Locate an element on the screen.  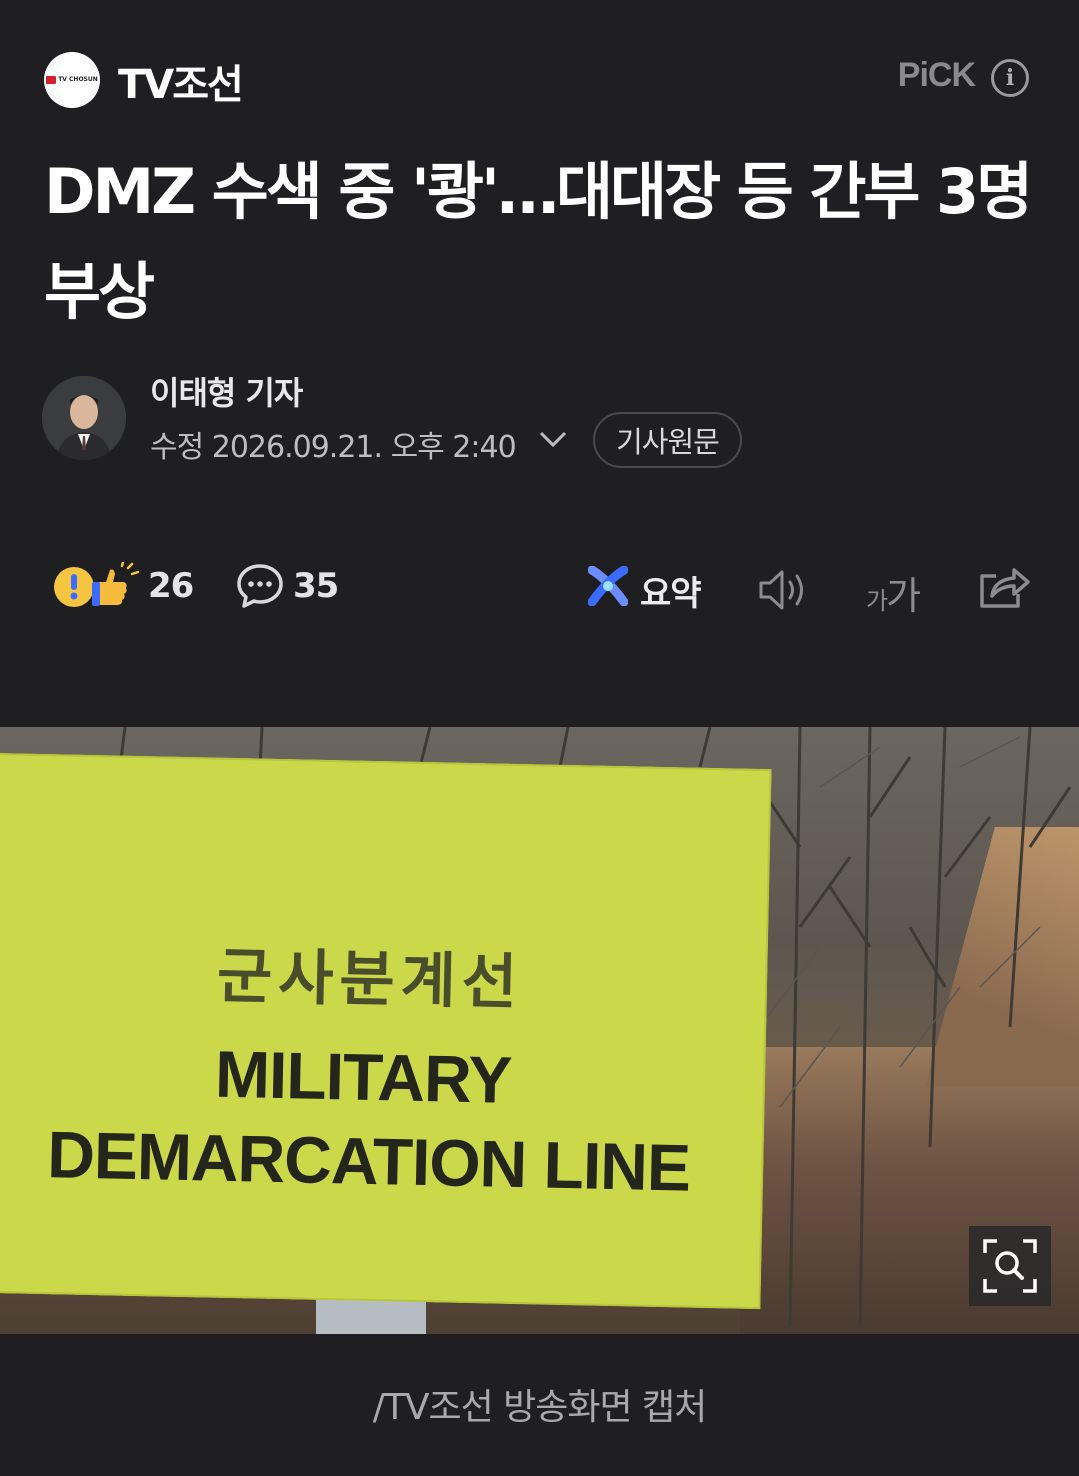
sign-english-line1: MILITARY is located at coordinates (363, 1076).